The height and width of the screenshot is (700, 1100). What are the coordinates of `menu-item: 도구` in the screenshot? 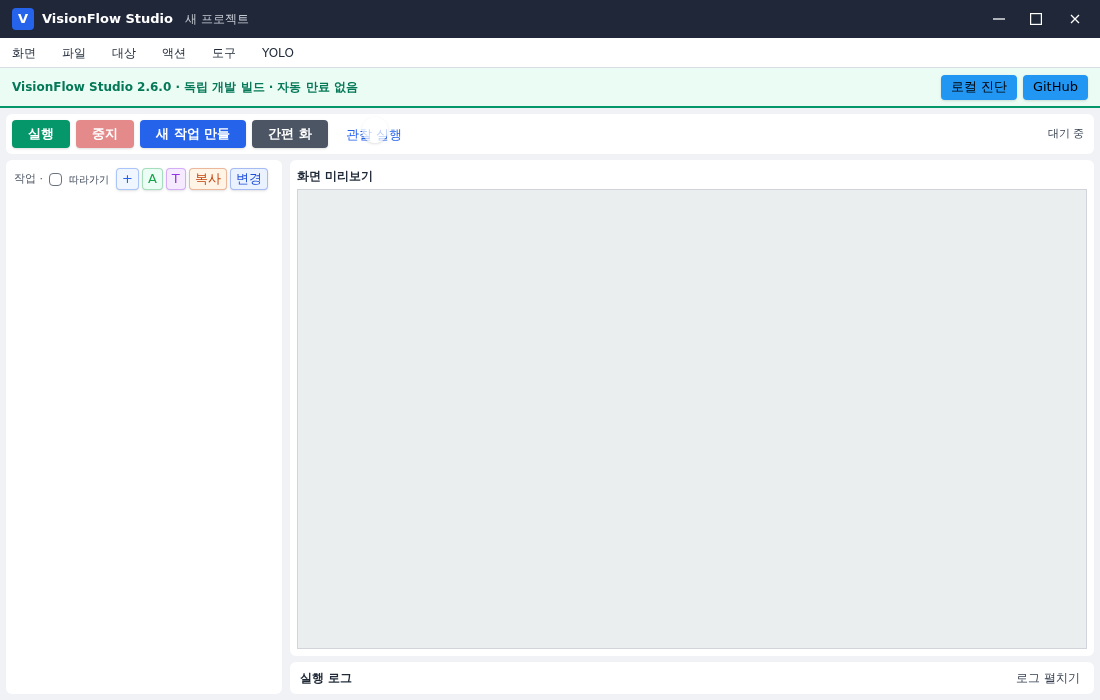 It's located at (224, 52).